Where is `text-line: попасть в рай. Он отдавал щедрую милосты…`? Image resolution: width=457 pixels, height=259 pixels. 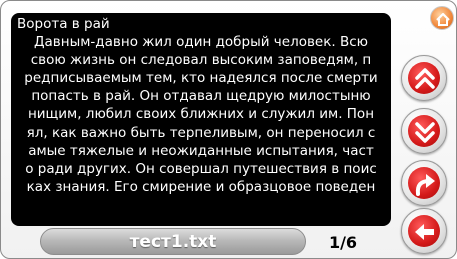
text-line: попасть в рай. Он отдавал щедрую милосты… is located at coordinates (201, 96).